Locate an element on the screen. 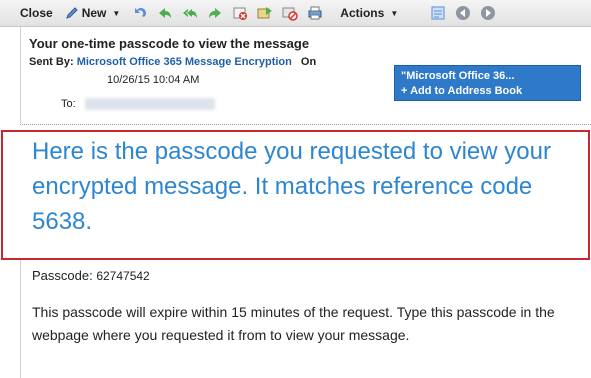  toolbar: Close New ▼ Actions ▼ is located at coordinates (295, 13).